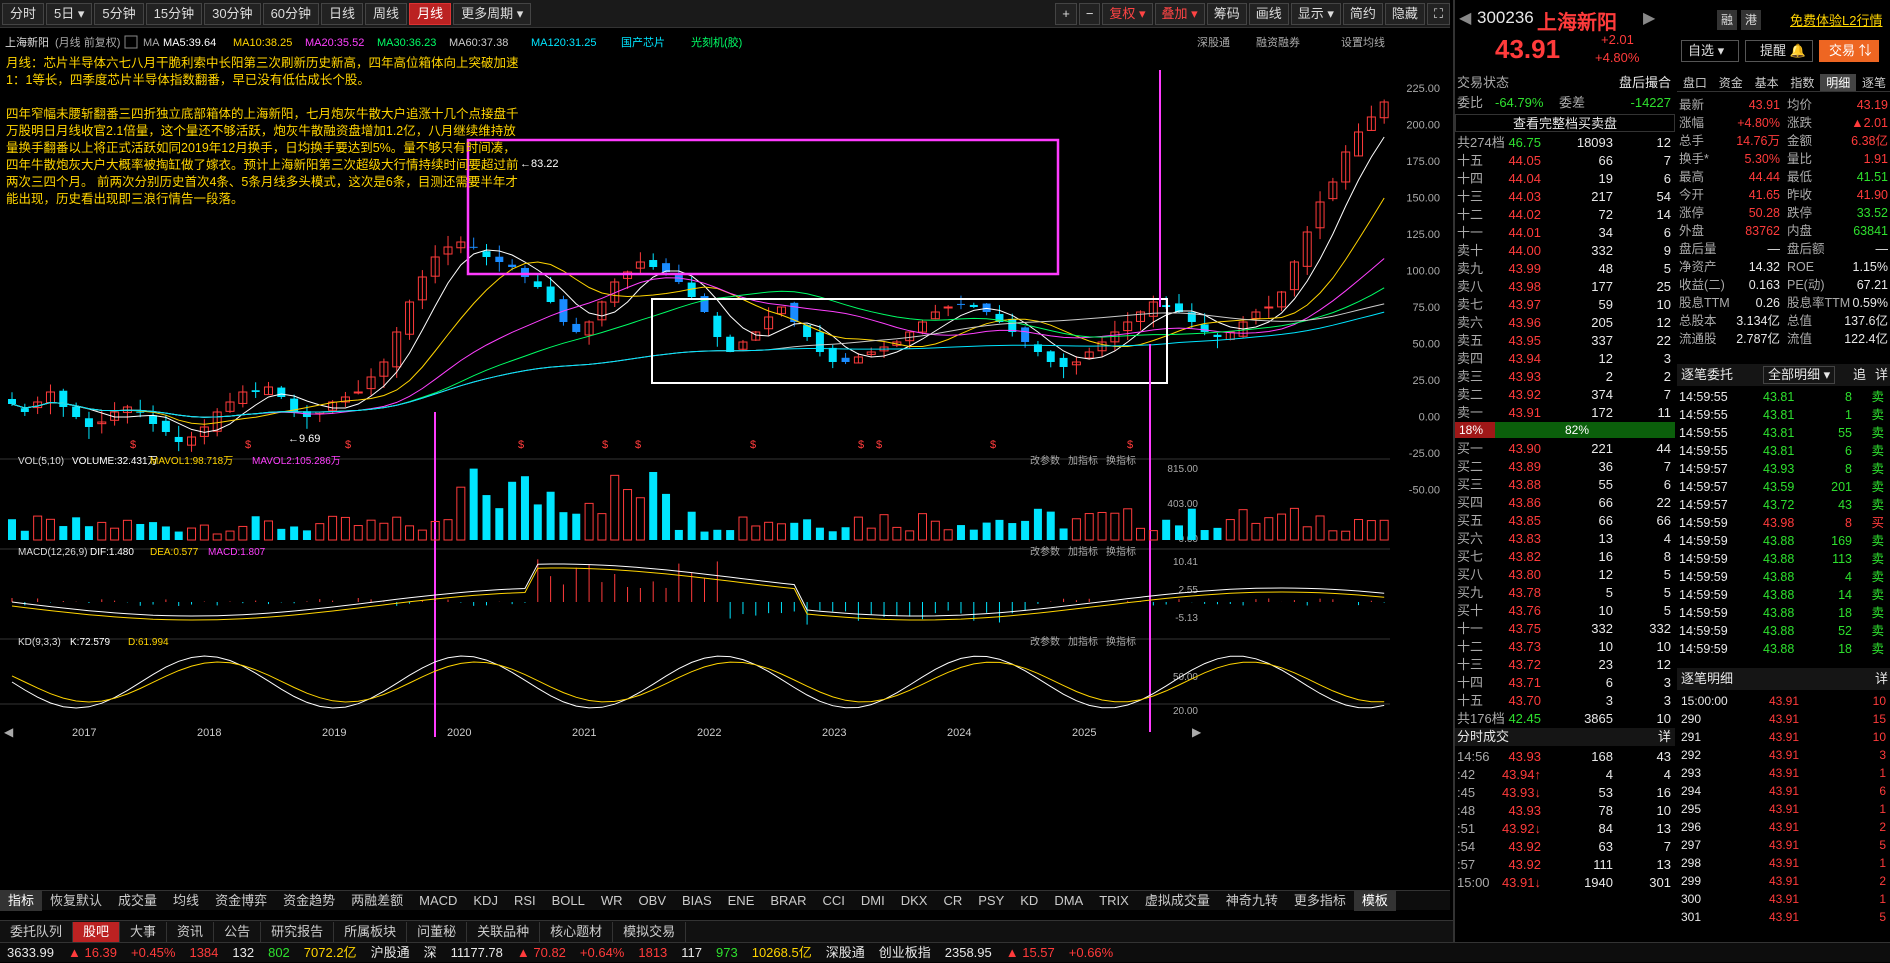  Describe the element at coordinates (492, 13) in the screenshot. I see `period-tab: 更多周期 ▾` at that location.